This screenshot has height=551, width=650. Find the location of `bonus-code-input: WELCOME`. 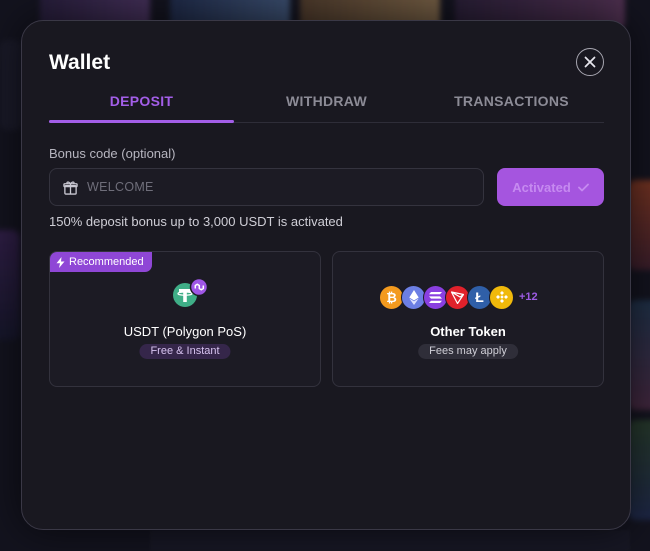

bonus-code-input: WELCOME is located at coordinates (266, 187).